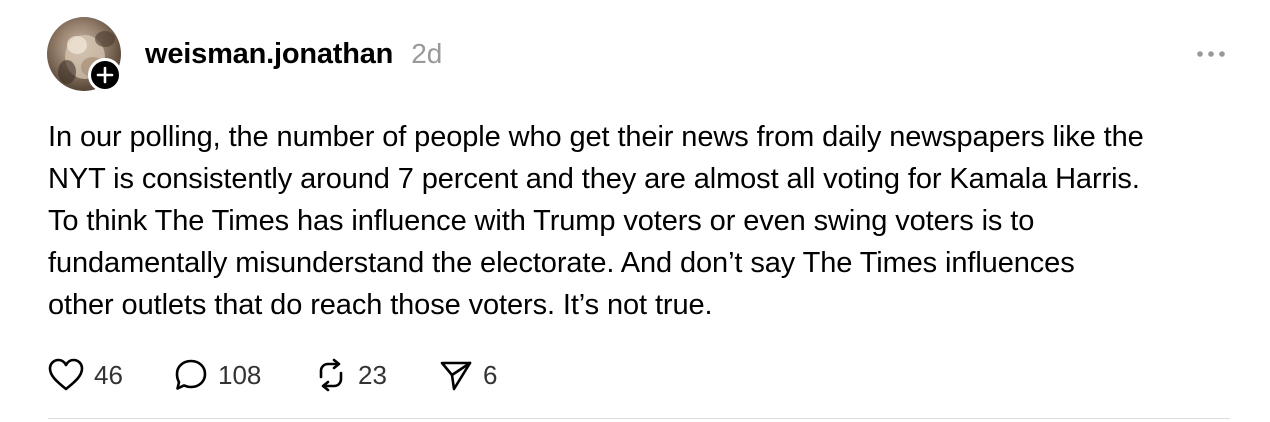  Describe the element at coordinates (372, 374) in the screenshot. I see `repost-count: 23` at that location.